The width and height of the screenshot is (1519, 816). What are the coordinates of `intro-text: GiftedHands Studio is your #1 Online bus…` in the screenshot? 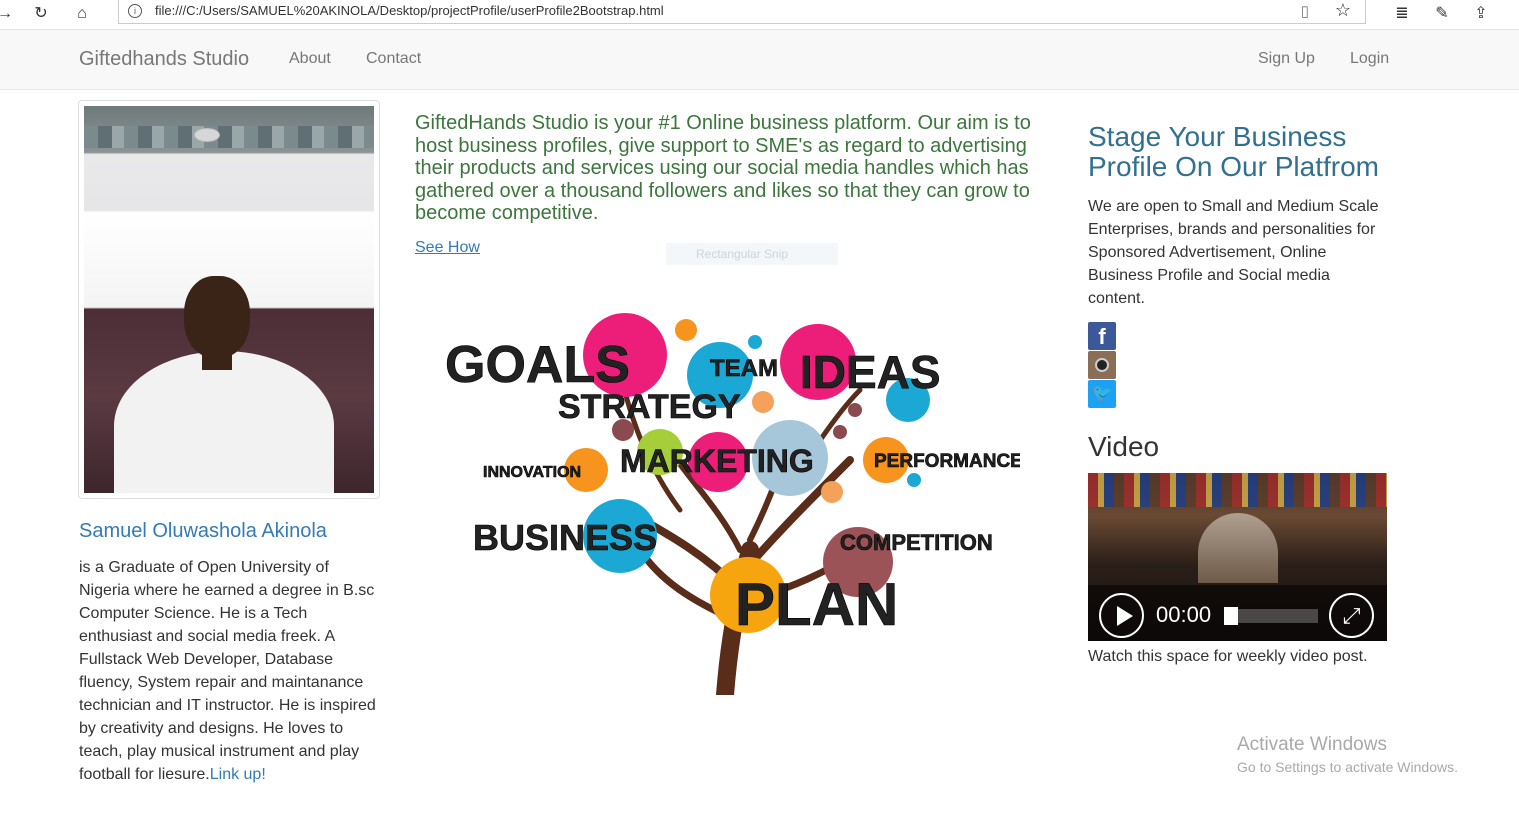 It's located at (723, 168).